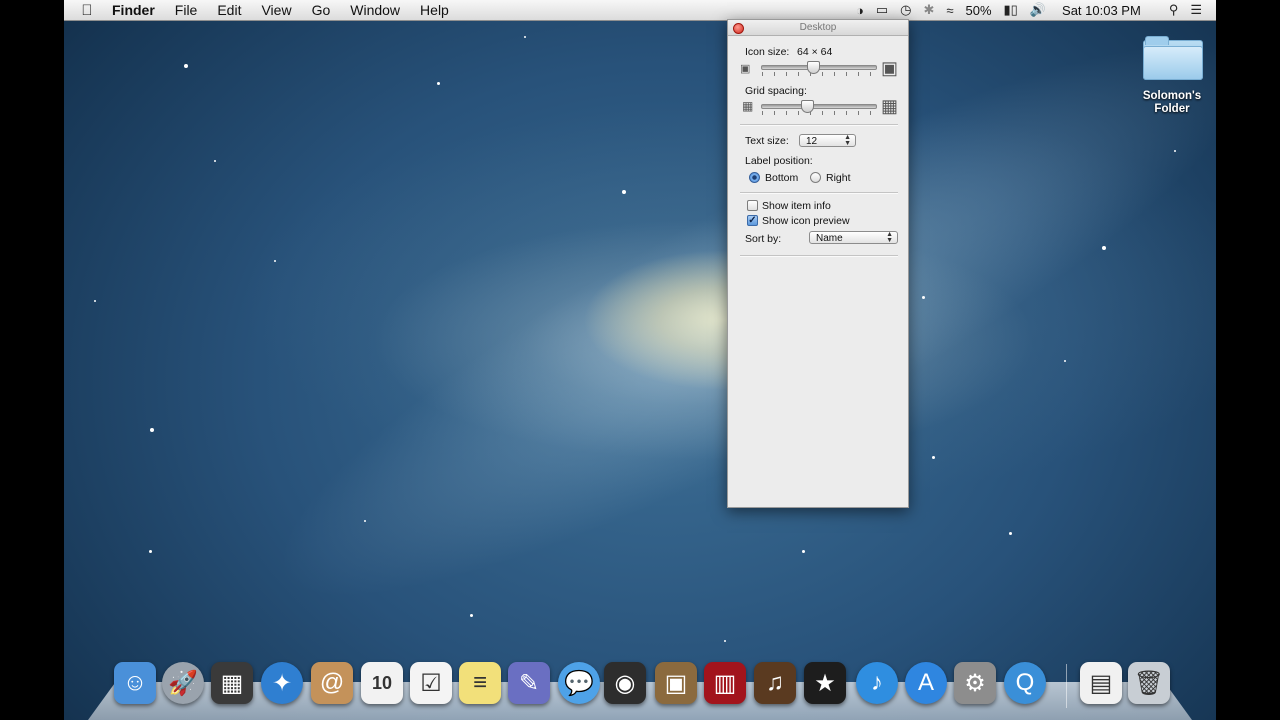  Describe the element at coordinates (812, 141) in the screenshot. I see `text-size-value: 12` at that location.